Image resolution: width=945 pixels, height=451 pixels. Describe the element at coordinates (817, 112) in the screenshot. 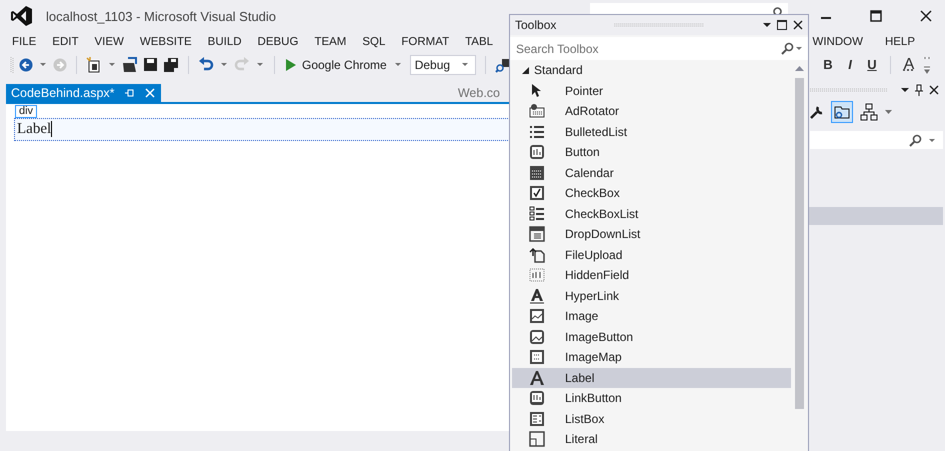

I see `wrench-icon` at that location.